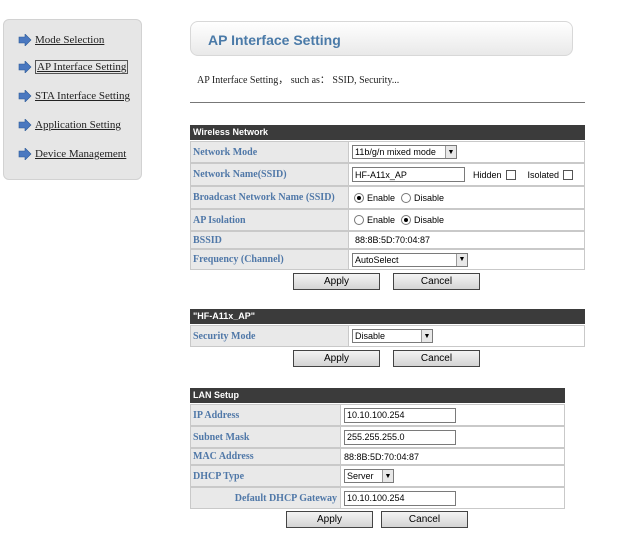 This screenshot has height=533, width=620. Describe the element at coordinates (387, 132) in the screenshot. I see `wireless-network-header: Wireless Network` at that location.